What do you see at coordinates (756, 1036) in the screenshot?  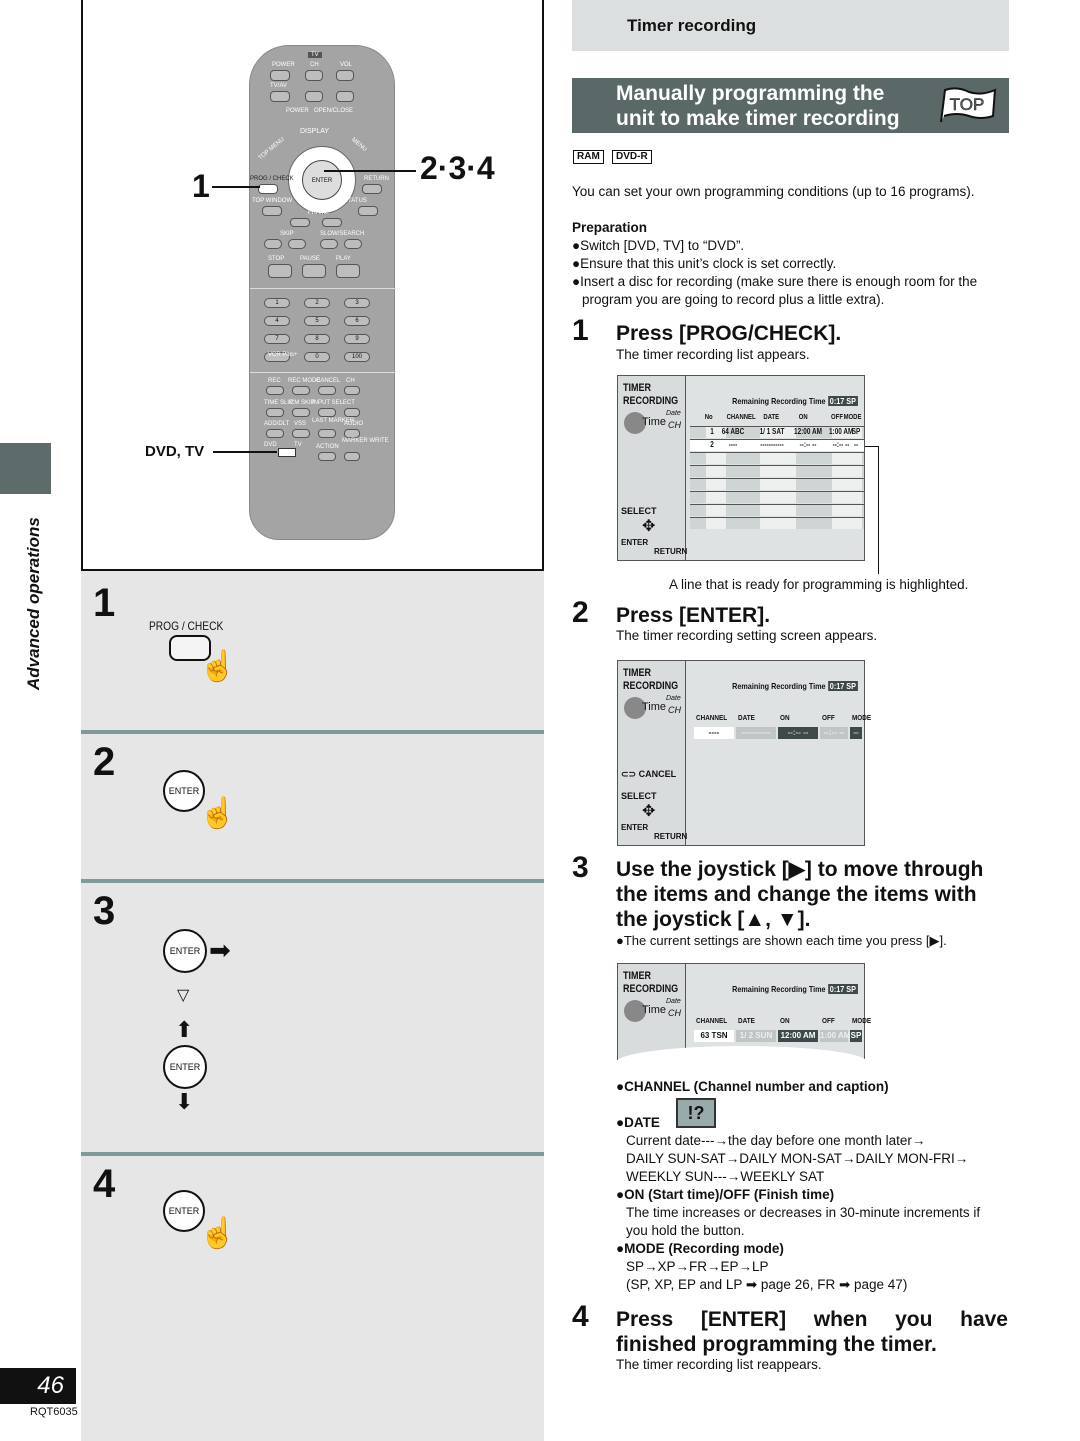 I see `field-date: 1/ 2 SUN` at bounding box center [756, 1036].